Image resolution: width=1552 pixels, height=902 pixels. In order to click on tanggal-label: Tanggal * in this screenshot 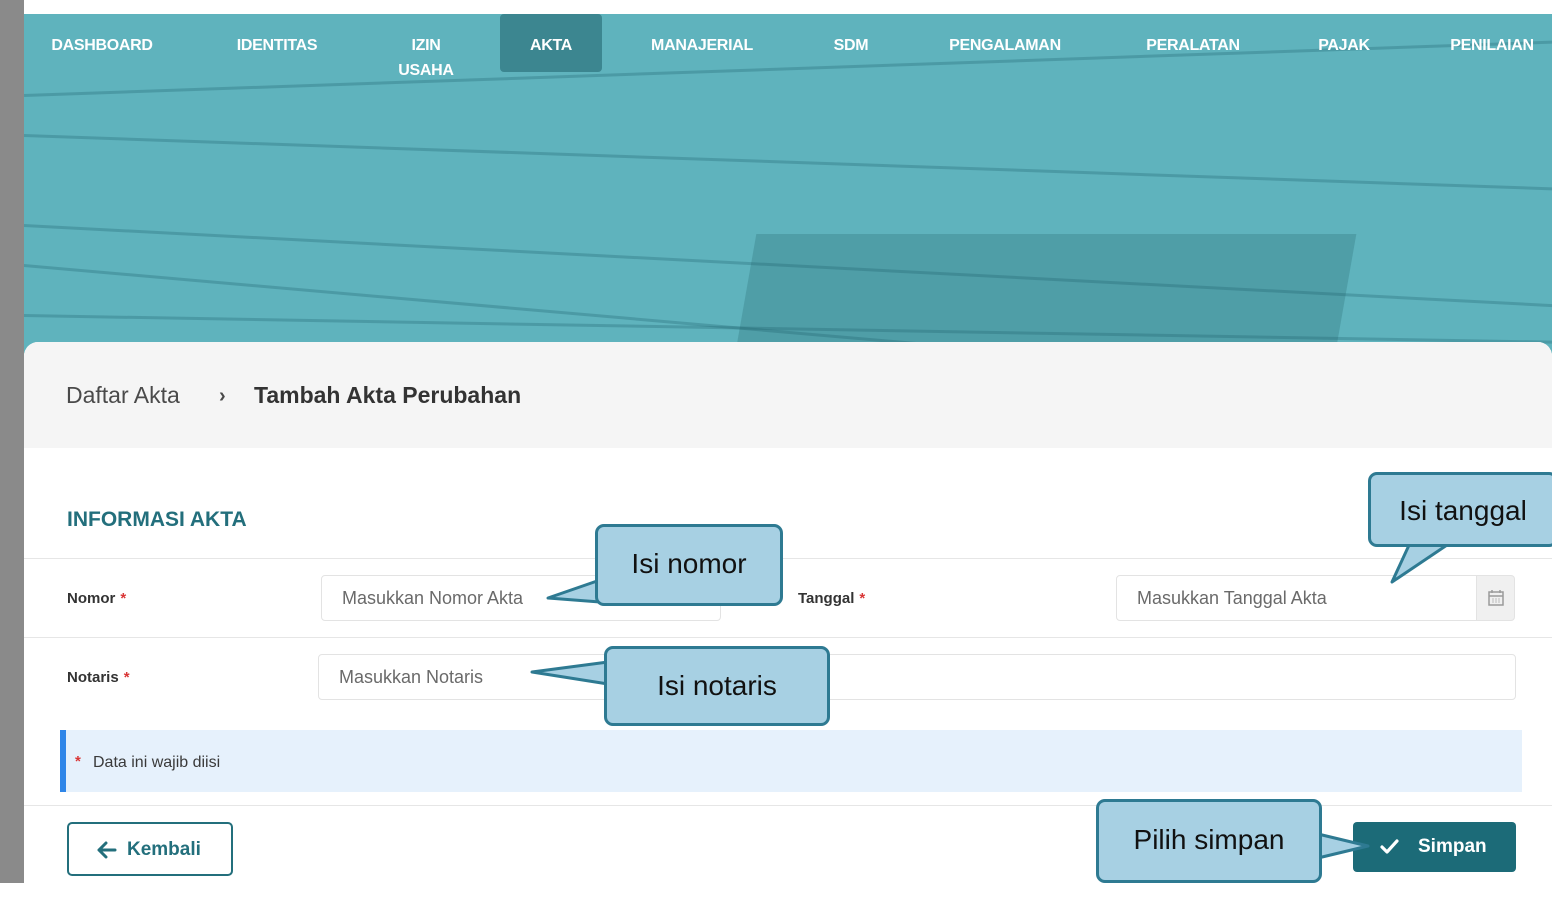, I will do `click(832, 598)`.